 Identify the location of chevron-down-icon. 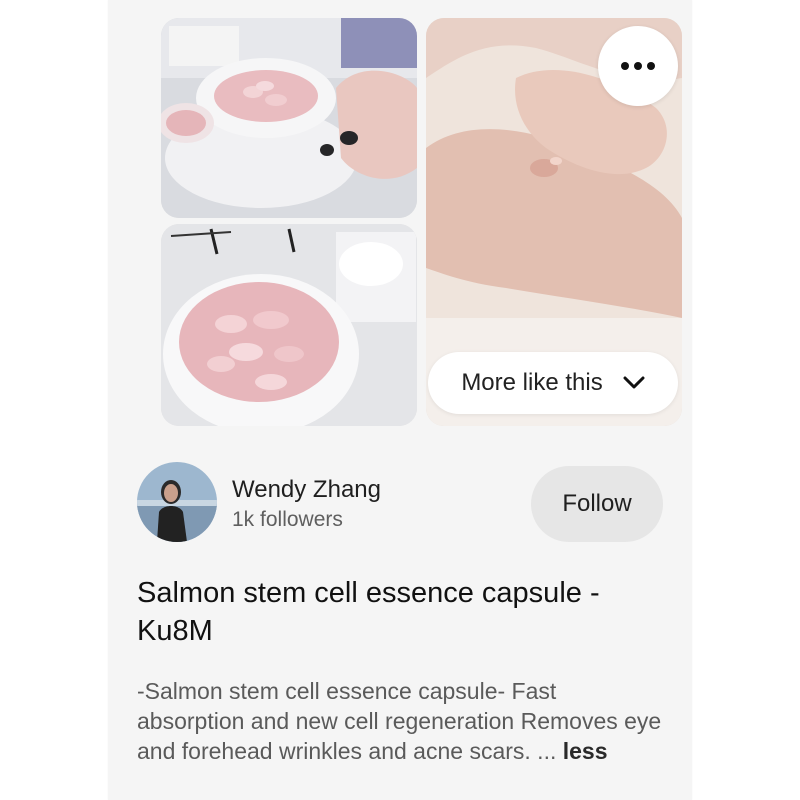
(634, 382).